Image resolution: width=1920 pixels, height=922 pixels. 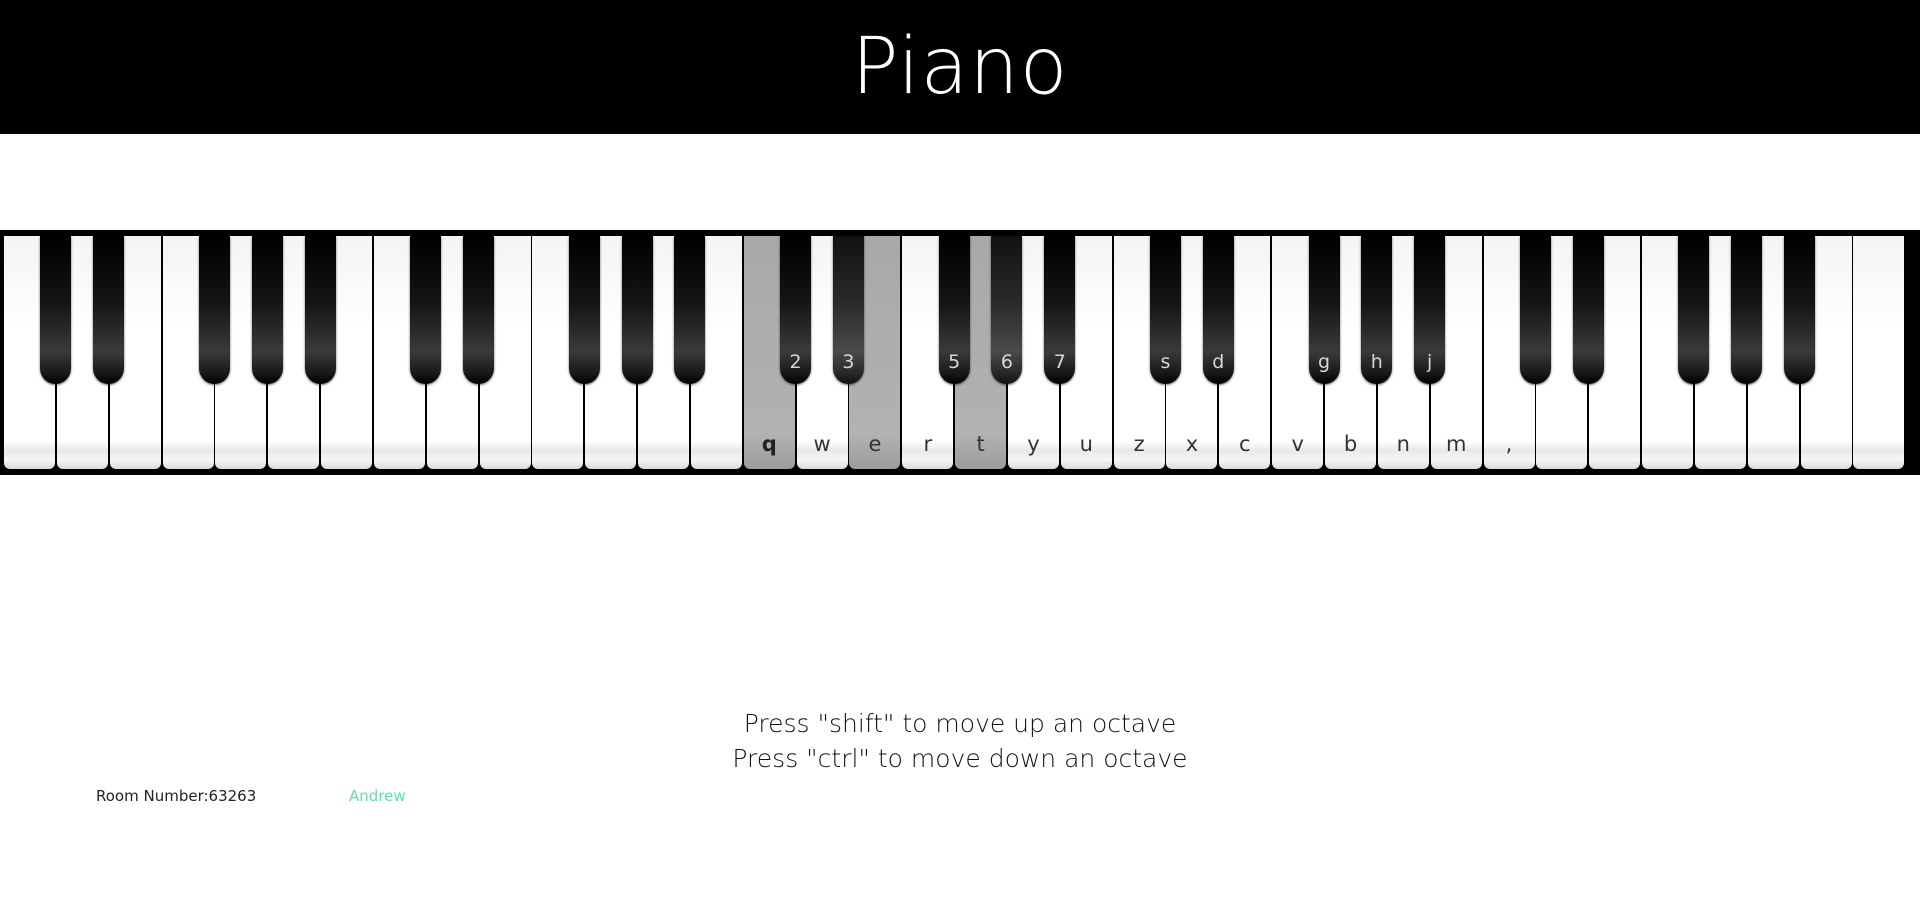 I want to click on black-key-label: 2, so click(x=795, y=362).